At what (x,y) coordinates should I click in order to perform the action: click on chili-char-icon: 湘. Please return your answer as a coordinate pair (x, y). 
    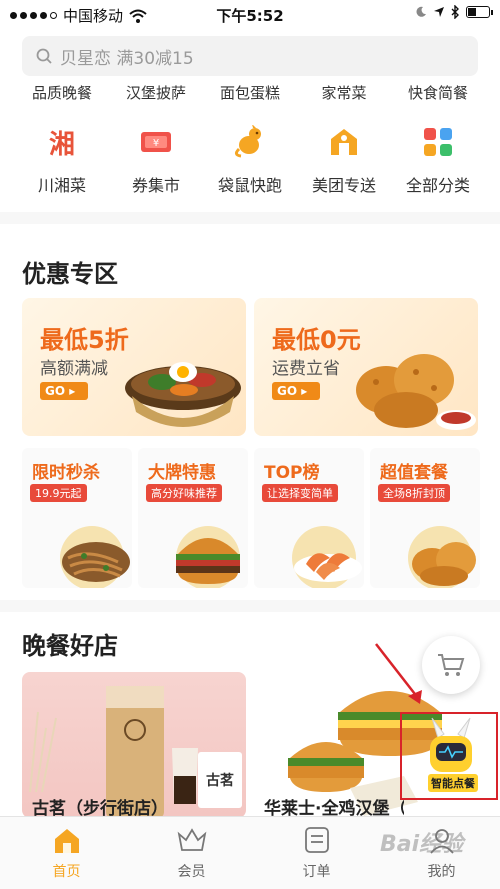
    Looking at the image, I should click on (61, 144).